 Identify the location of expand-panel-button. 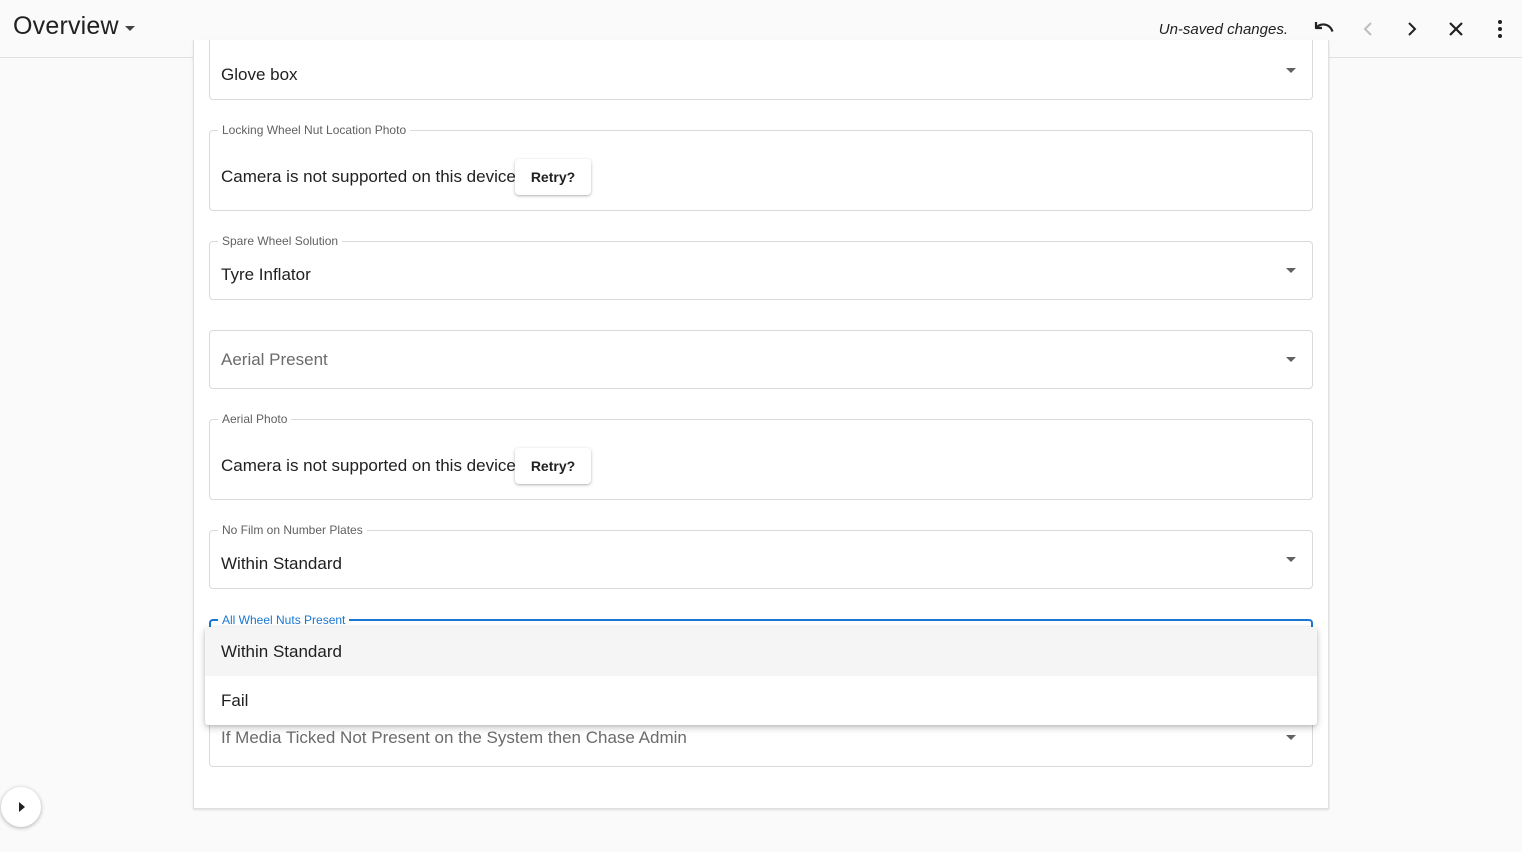
(21, 807).